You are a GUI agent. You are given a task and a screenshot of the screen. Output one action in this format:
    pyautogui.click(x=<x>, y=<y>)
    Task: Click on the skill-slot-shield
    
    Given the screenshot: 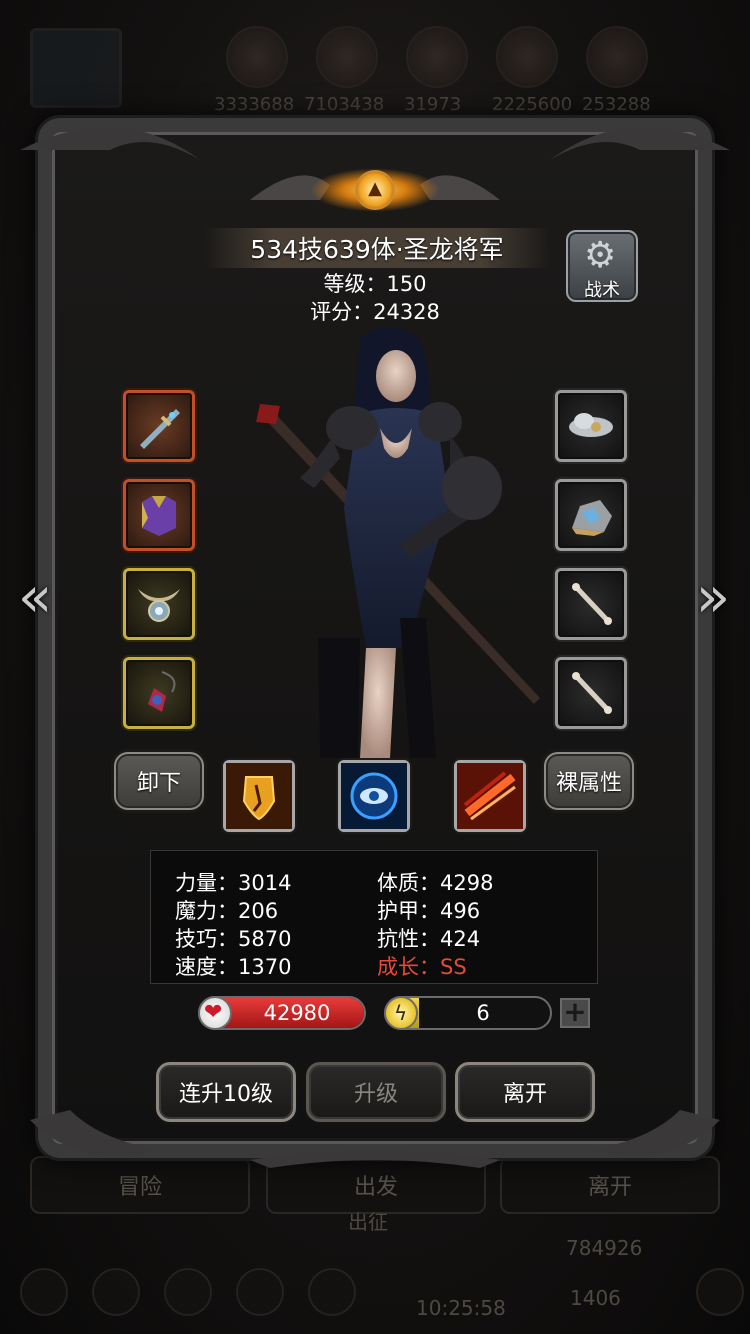 What is the action you would take?
    pyautogui.click(x=259, y=796)
    